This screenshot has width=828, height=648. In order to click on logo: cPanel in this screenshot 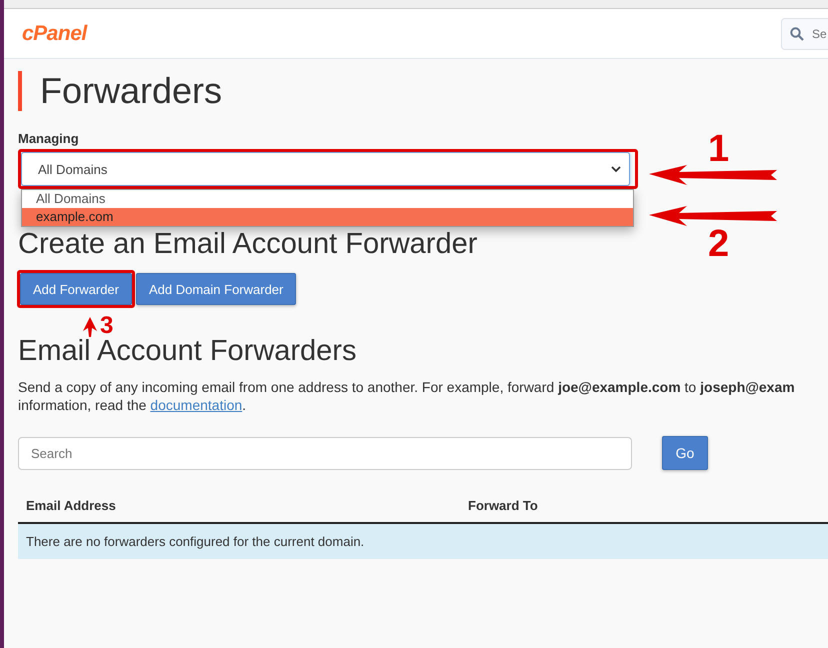, I will do `click(54, 34)`.